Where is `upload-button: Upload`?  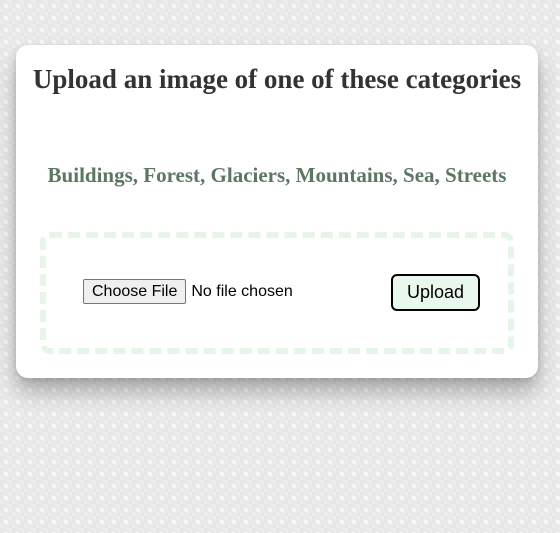 upload-button: Upload is located at coordinates (435, 292).